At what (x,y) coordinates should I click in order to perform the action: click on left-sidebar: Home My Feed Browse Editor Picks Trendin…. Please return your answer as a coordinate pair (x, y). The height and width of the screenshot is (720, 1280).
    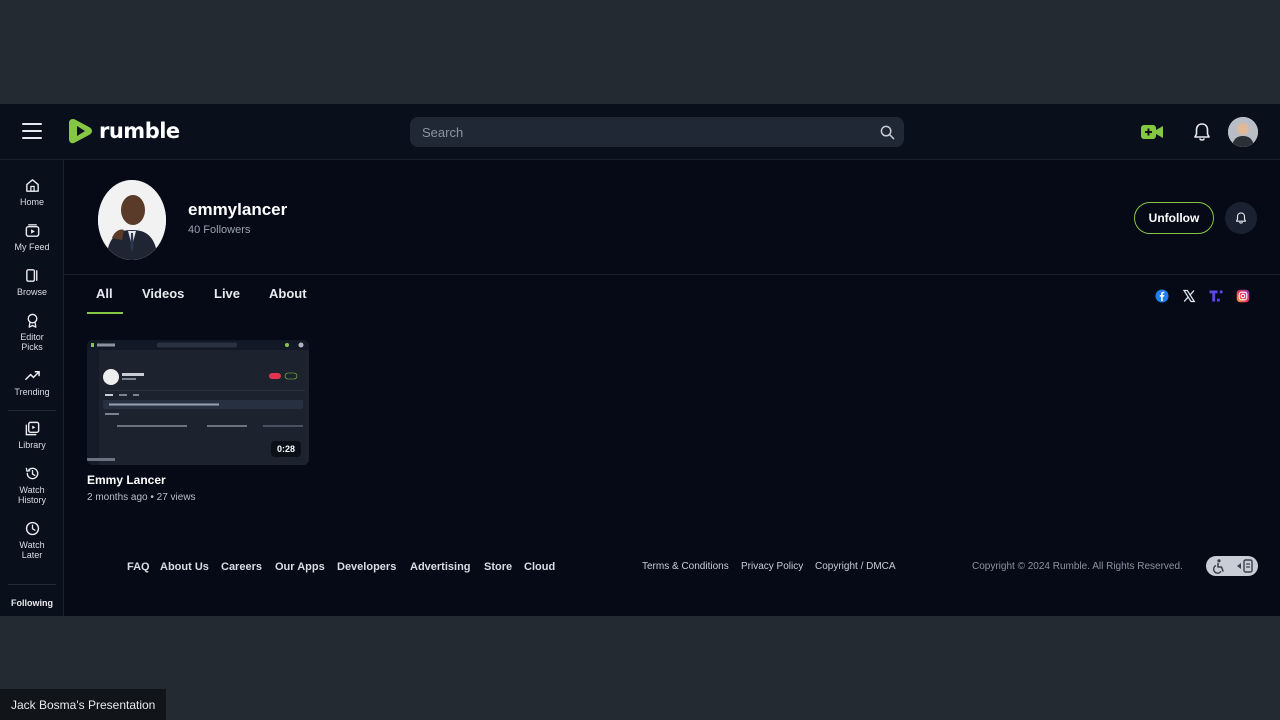
    Looking at the image, I should click on (32, 388).